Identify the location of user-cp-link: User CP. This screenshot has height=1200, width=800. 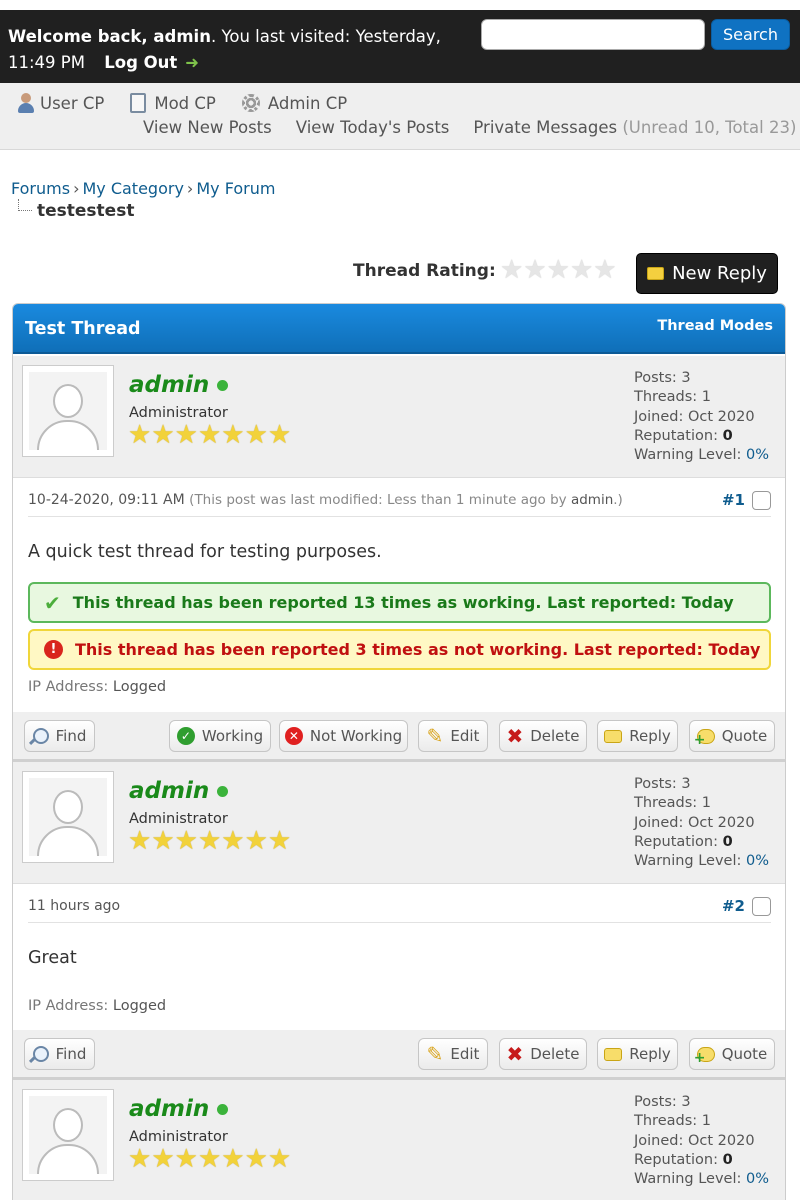
(60, 103).